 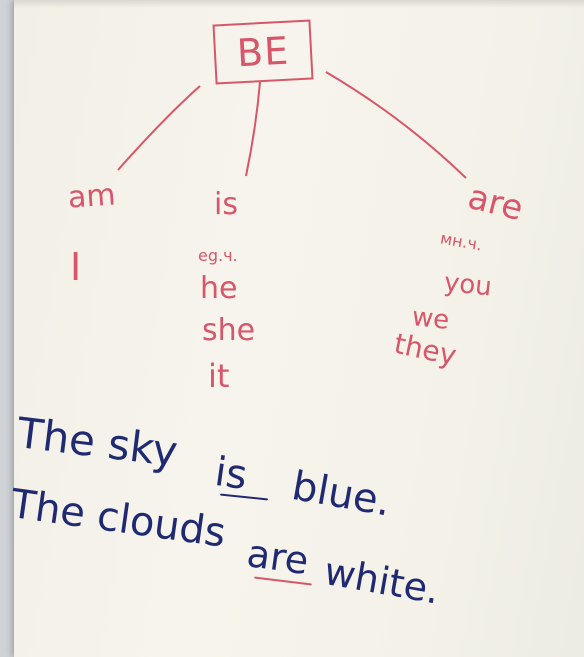 What do you see at coordinates (226, 204) in the screenshot?
I see `is-title: is` at bounding box center [226, 204].